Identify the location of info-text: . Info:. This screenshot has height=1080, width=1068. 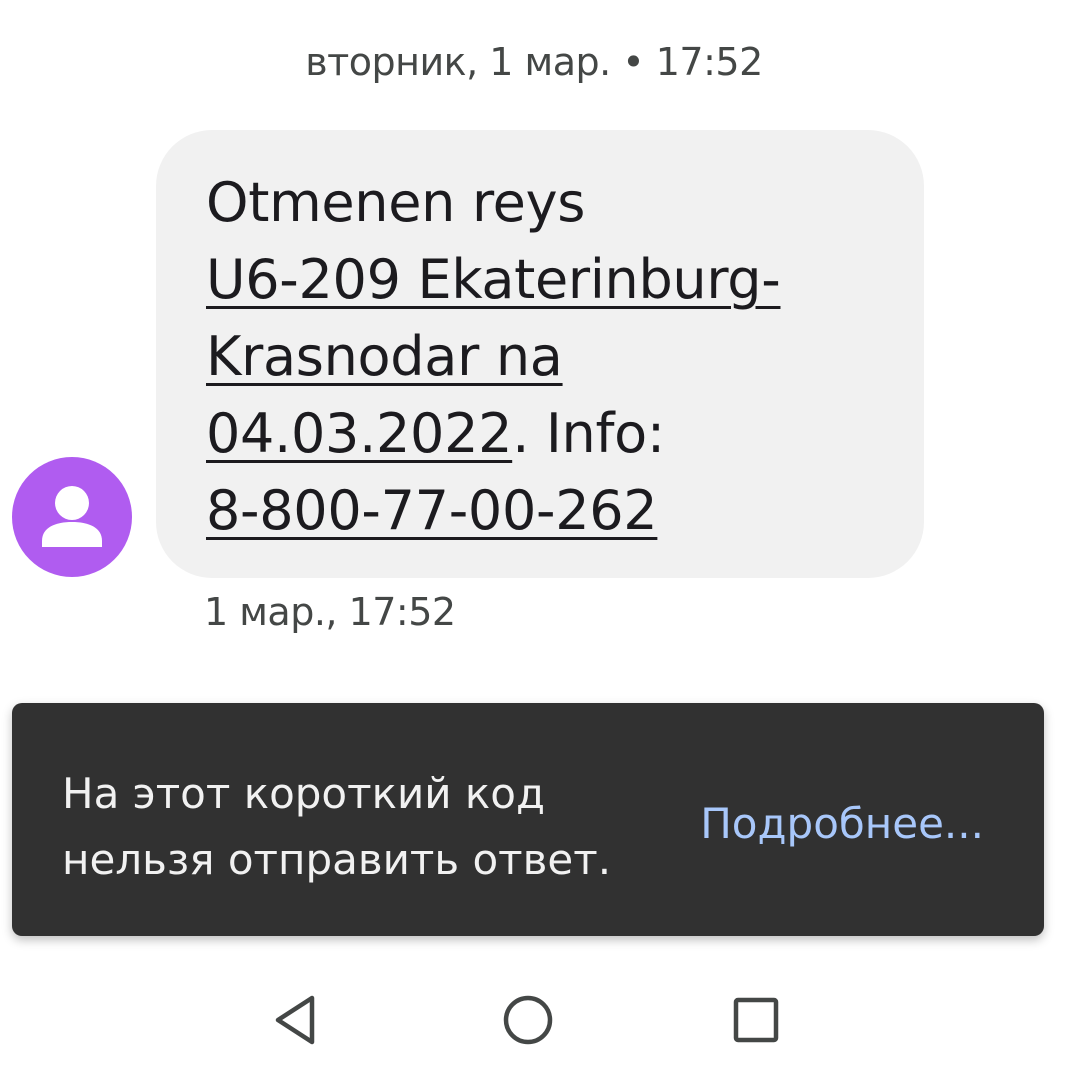
(588, 433).